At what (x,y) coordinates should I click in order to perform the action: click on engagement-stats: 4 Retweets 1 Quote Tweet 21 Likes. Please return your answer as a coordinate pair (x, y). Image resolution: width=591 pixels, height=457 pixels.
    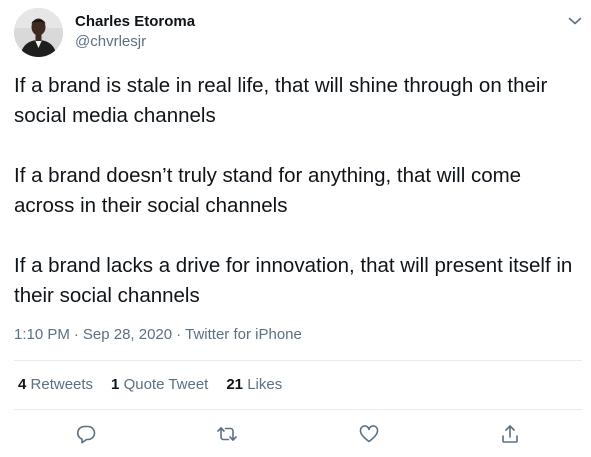
    Looking at the image, I should click on (159, 385).